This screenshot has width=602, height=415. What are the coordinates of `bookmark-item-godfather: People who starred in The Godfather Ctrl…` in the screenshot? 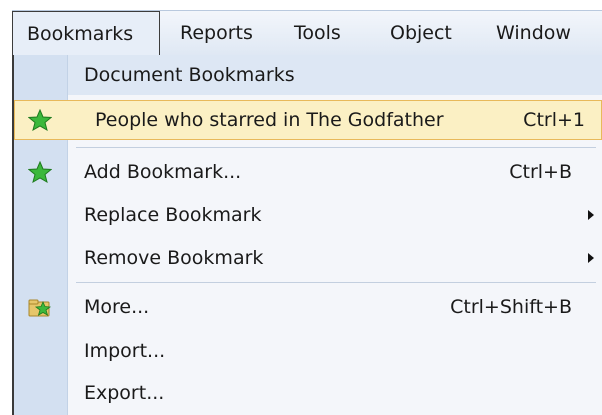 It's located at (308, 120).